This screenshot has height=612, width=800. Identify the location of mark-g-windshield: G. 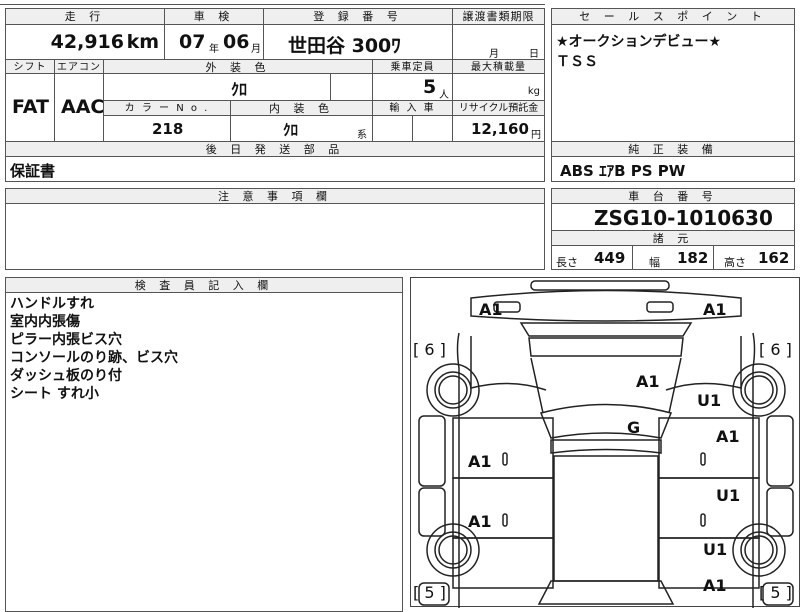
(634, 427).